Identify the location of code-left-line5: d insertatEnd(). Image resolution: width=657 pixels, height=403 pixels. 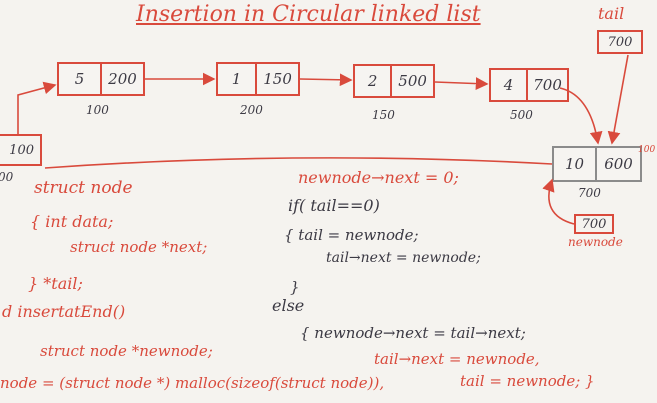
(64, 311).